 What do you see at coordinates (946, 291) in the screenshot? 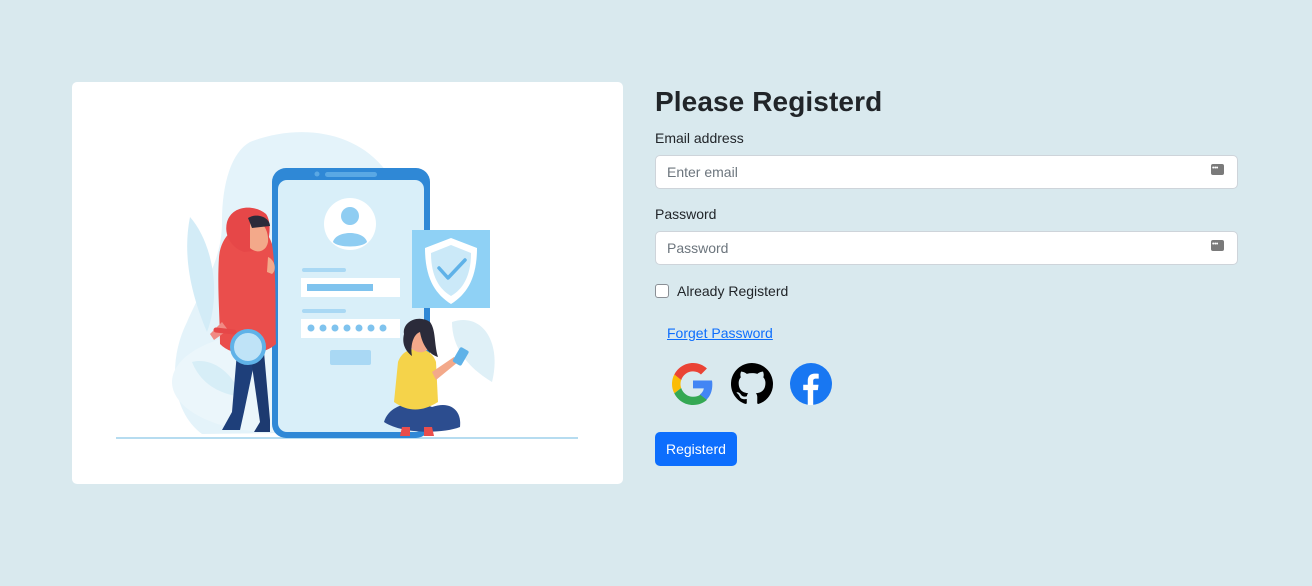
I see `already-registered-row: Already Registerd` at bounding box center [946, 291].